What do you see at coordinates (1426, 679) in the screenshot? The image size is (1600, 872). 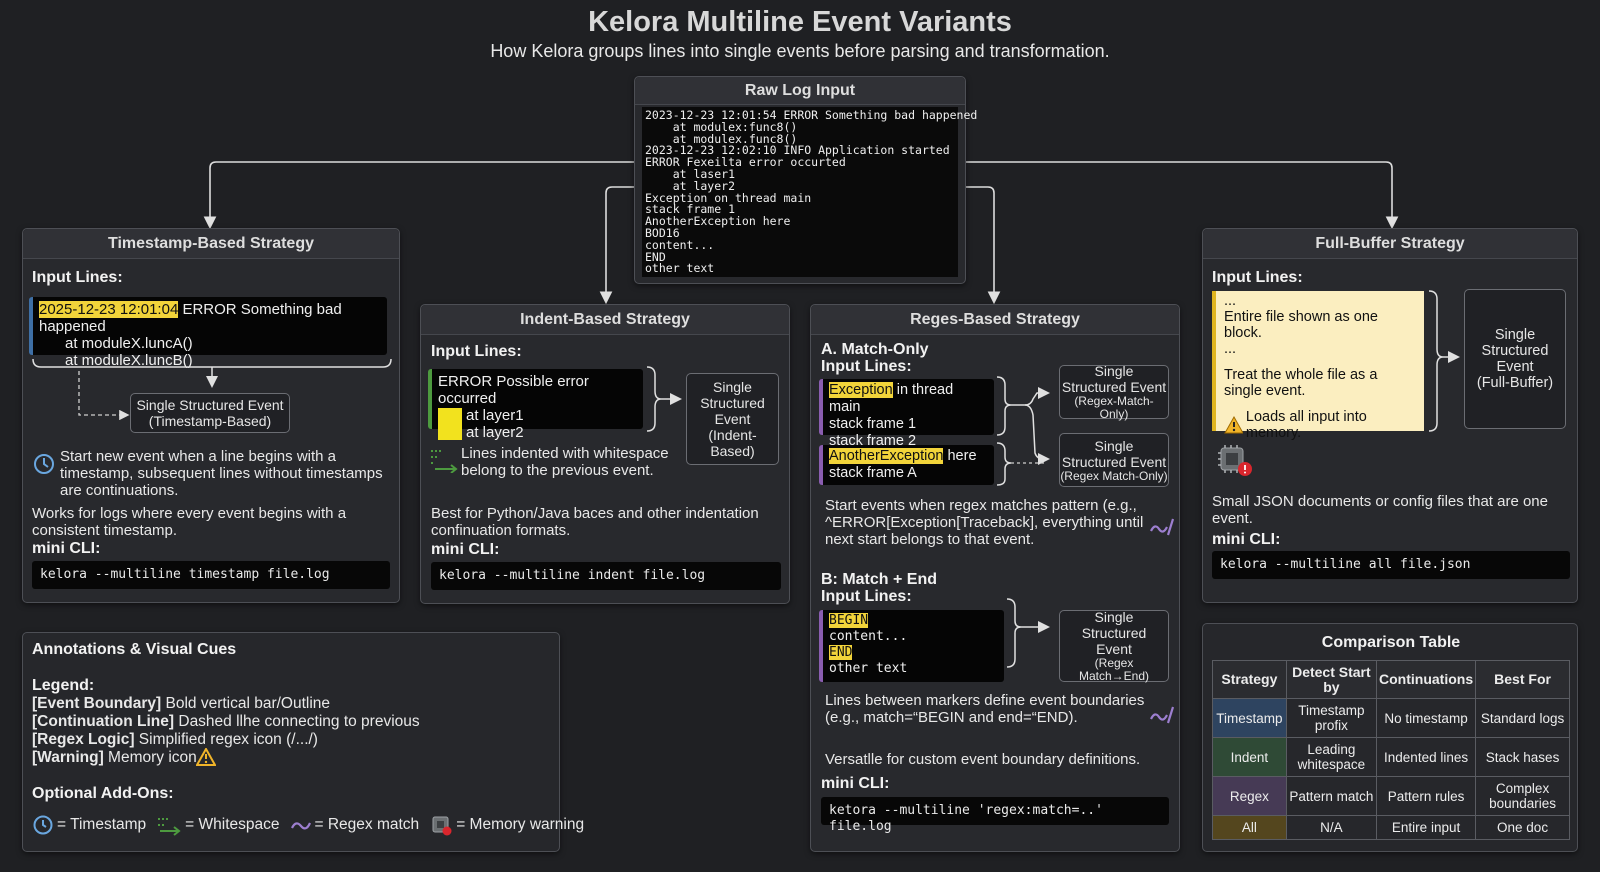 I see `comparison-header-cell: Continuations` at bounding box center [1426, 679].